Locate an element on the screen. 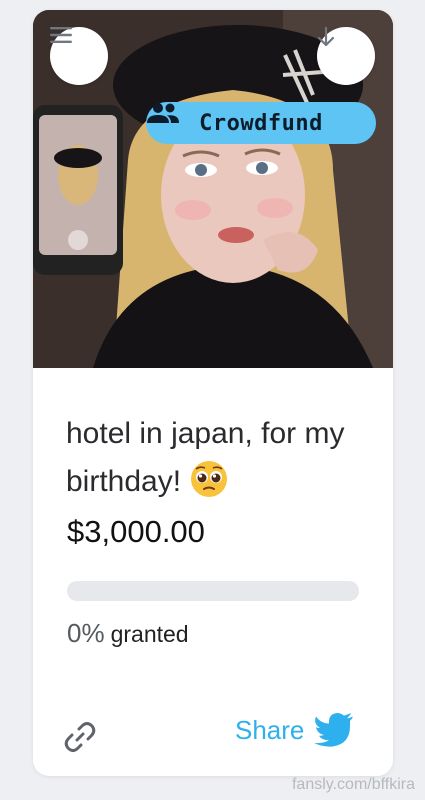 The image size is (425, 800). crowdfund-badge: Crowdfund is located at coordinates (261, 123).